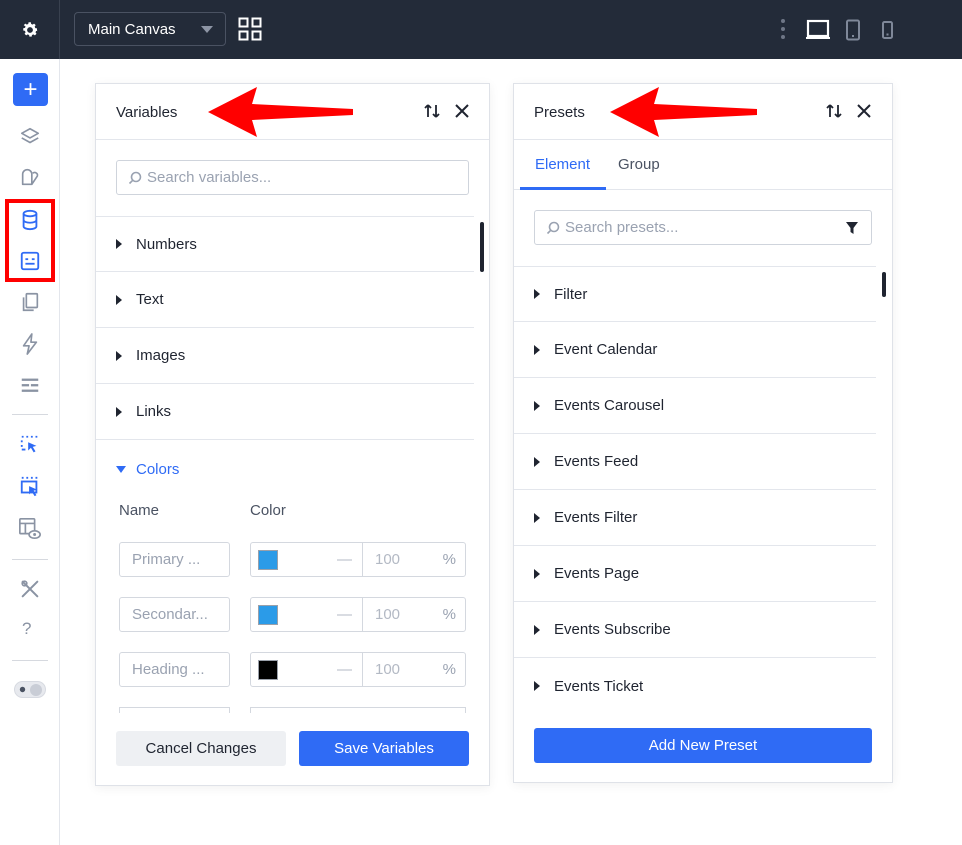  Describe the element at coordinates (166, 244) in the screenshot. I see `section-label: Numbers` at that location.